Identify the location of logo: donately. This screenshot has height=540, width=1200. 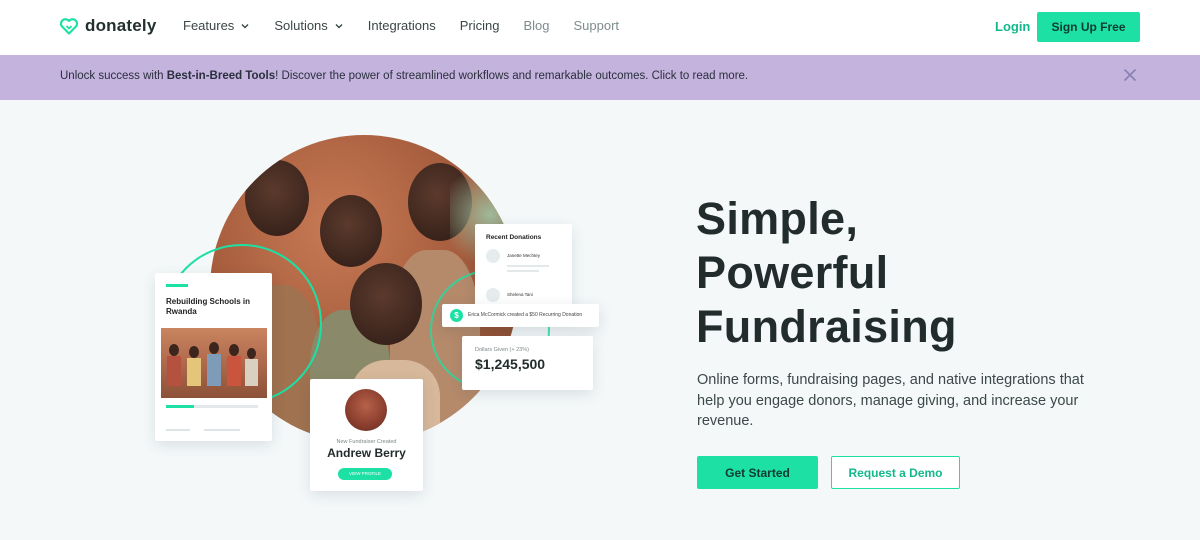
(108, 26).